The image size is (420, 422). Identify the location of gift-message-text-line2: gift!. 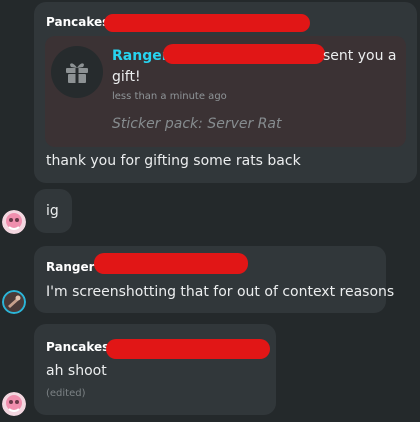
(126, 77).